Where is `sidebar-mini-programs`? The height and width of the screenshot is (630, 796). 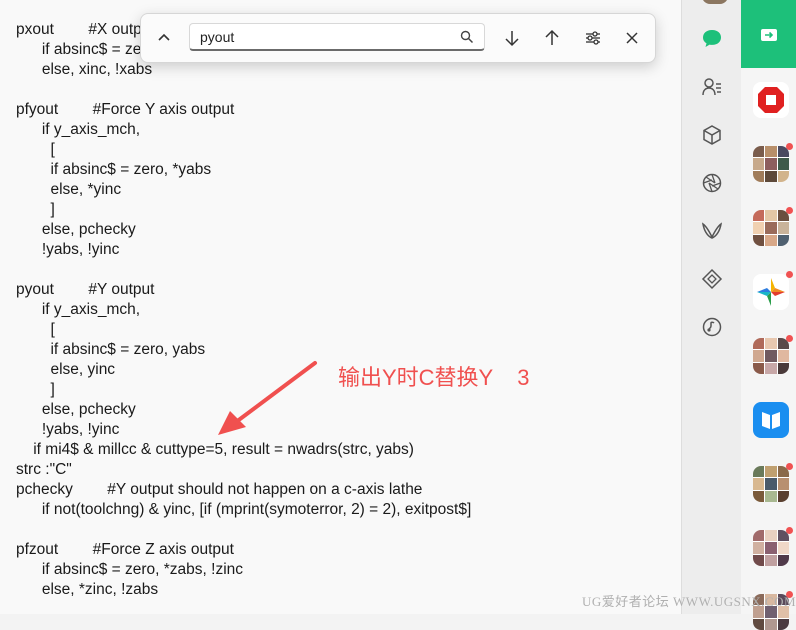
sidebar-mini-programs is located at coordinates (712, 279).